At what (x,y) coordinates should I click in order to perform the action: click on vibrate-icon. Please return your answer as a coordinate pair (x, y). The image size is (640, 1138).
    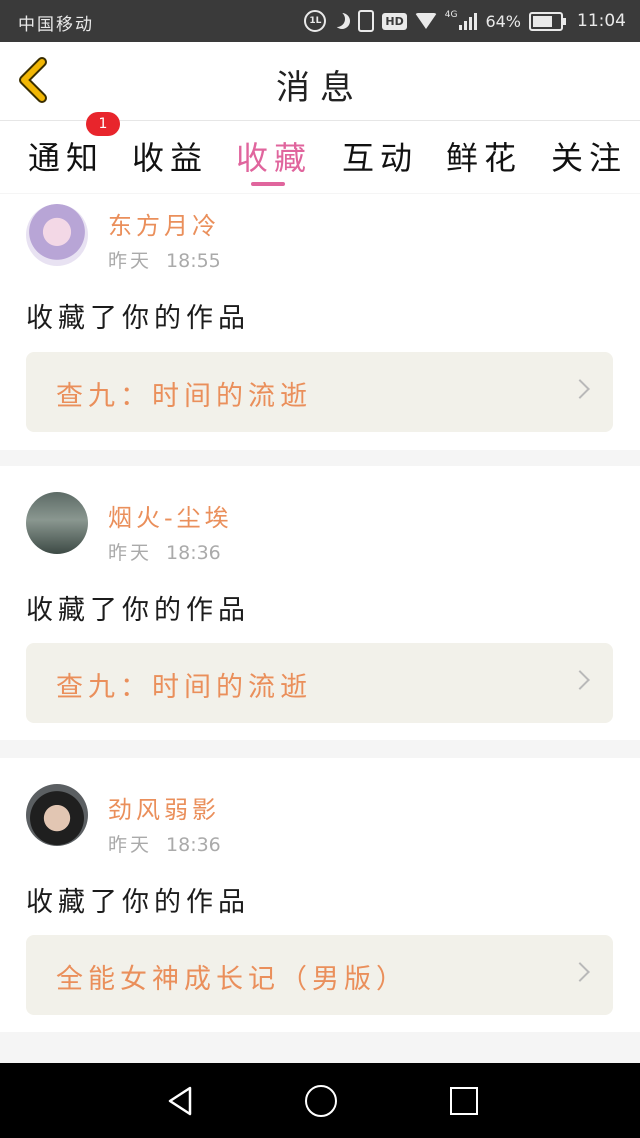
    Looking at the image, I should click on (366, 21).